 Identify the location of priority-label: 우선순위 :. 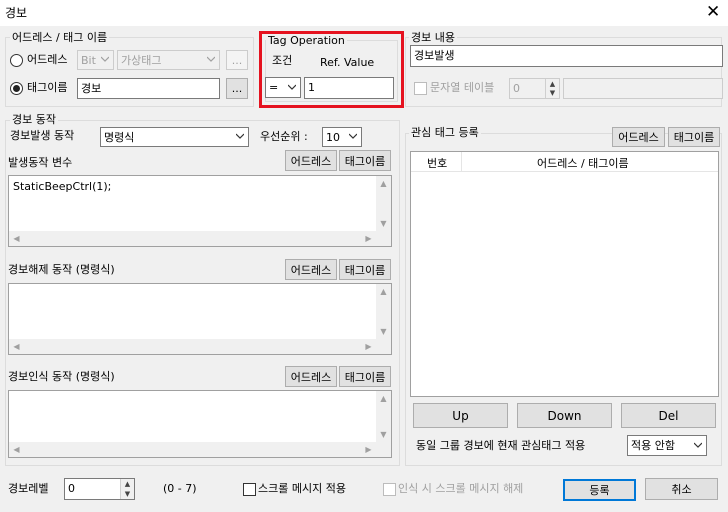
(284, 136).